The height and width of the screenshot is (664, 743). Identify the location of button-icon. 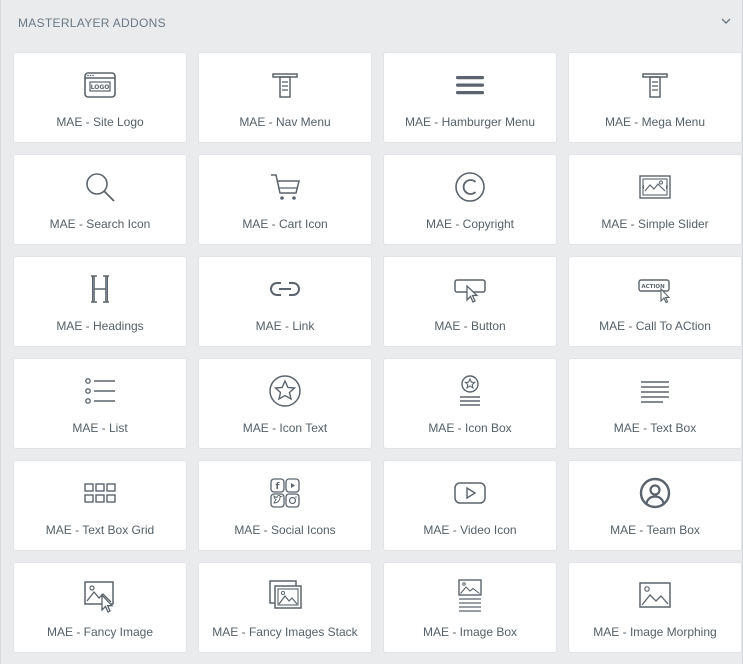
(470, 289).